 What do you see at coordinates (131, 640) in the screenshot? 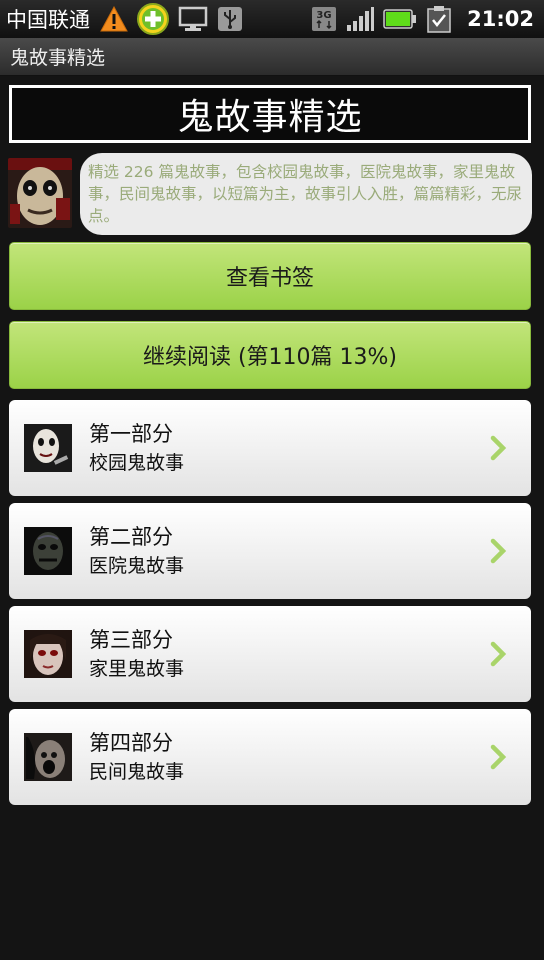
I see `chapter-title: 第三部分` at bounding box center [131, 640].